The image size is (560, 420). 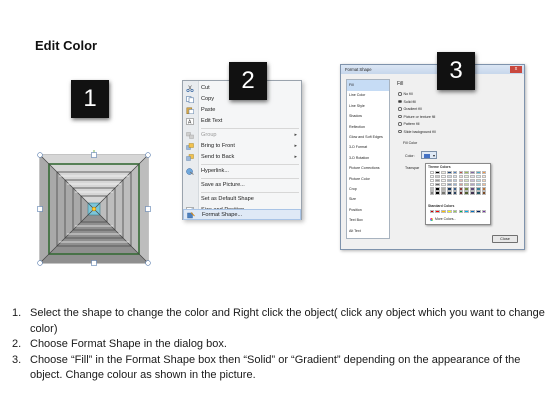 I want to click on dialog-category-item: Shadow, so click(x=368, y=116).